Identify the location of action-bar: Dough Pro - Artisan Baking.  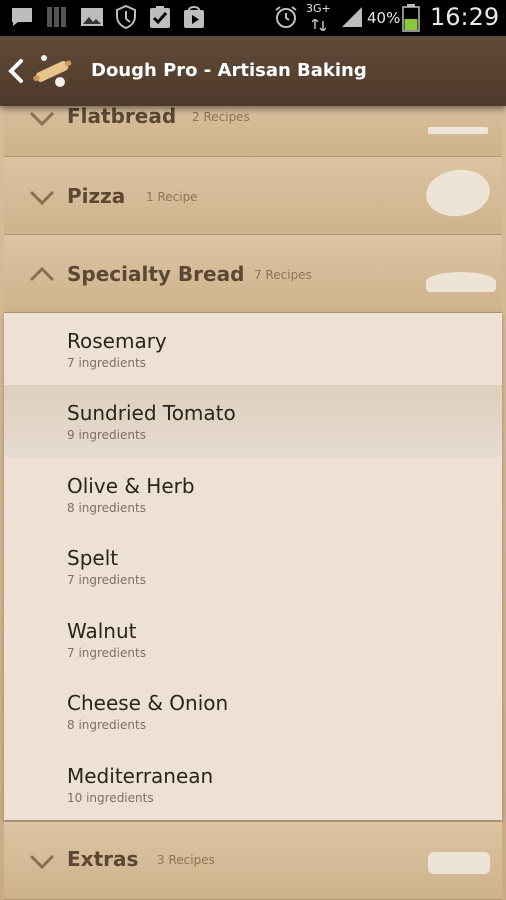
(253, 71).